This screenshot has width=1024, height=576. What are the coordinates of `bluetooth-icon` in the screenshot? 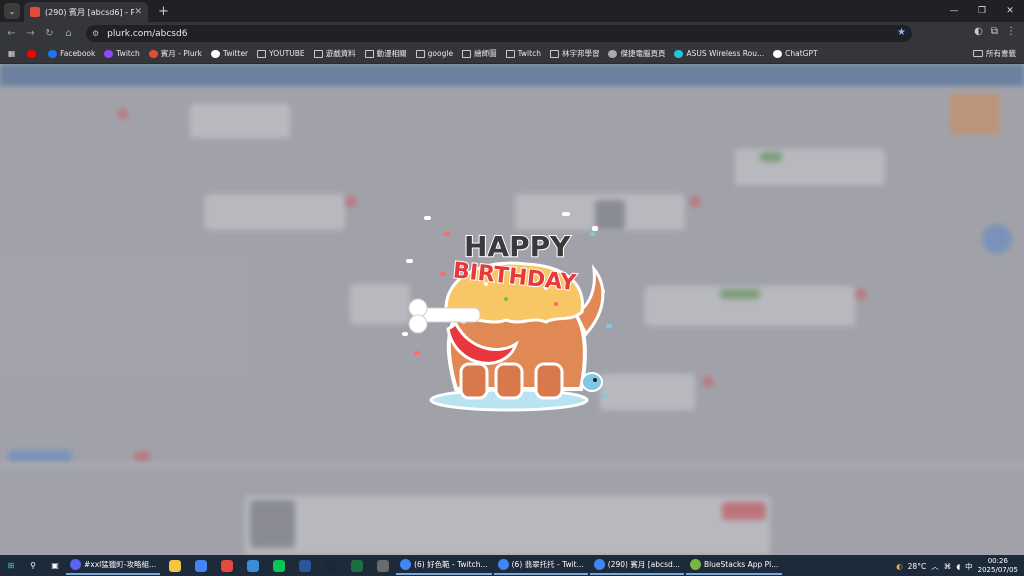 It's located at (253, 565).